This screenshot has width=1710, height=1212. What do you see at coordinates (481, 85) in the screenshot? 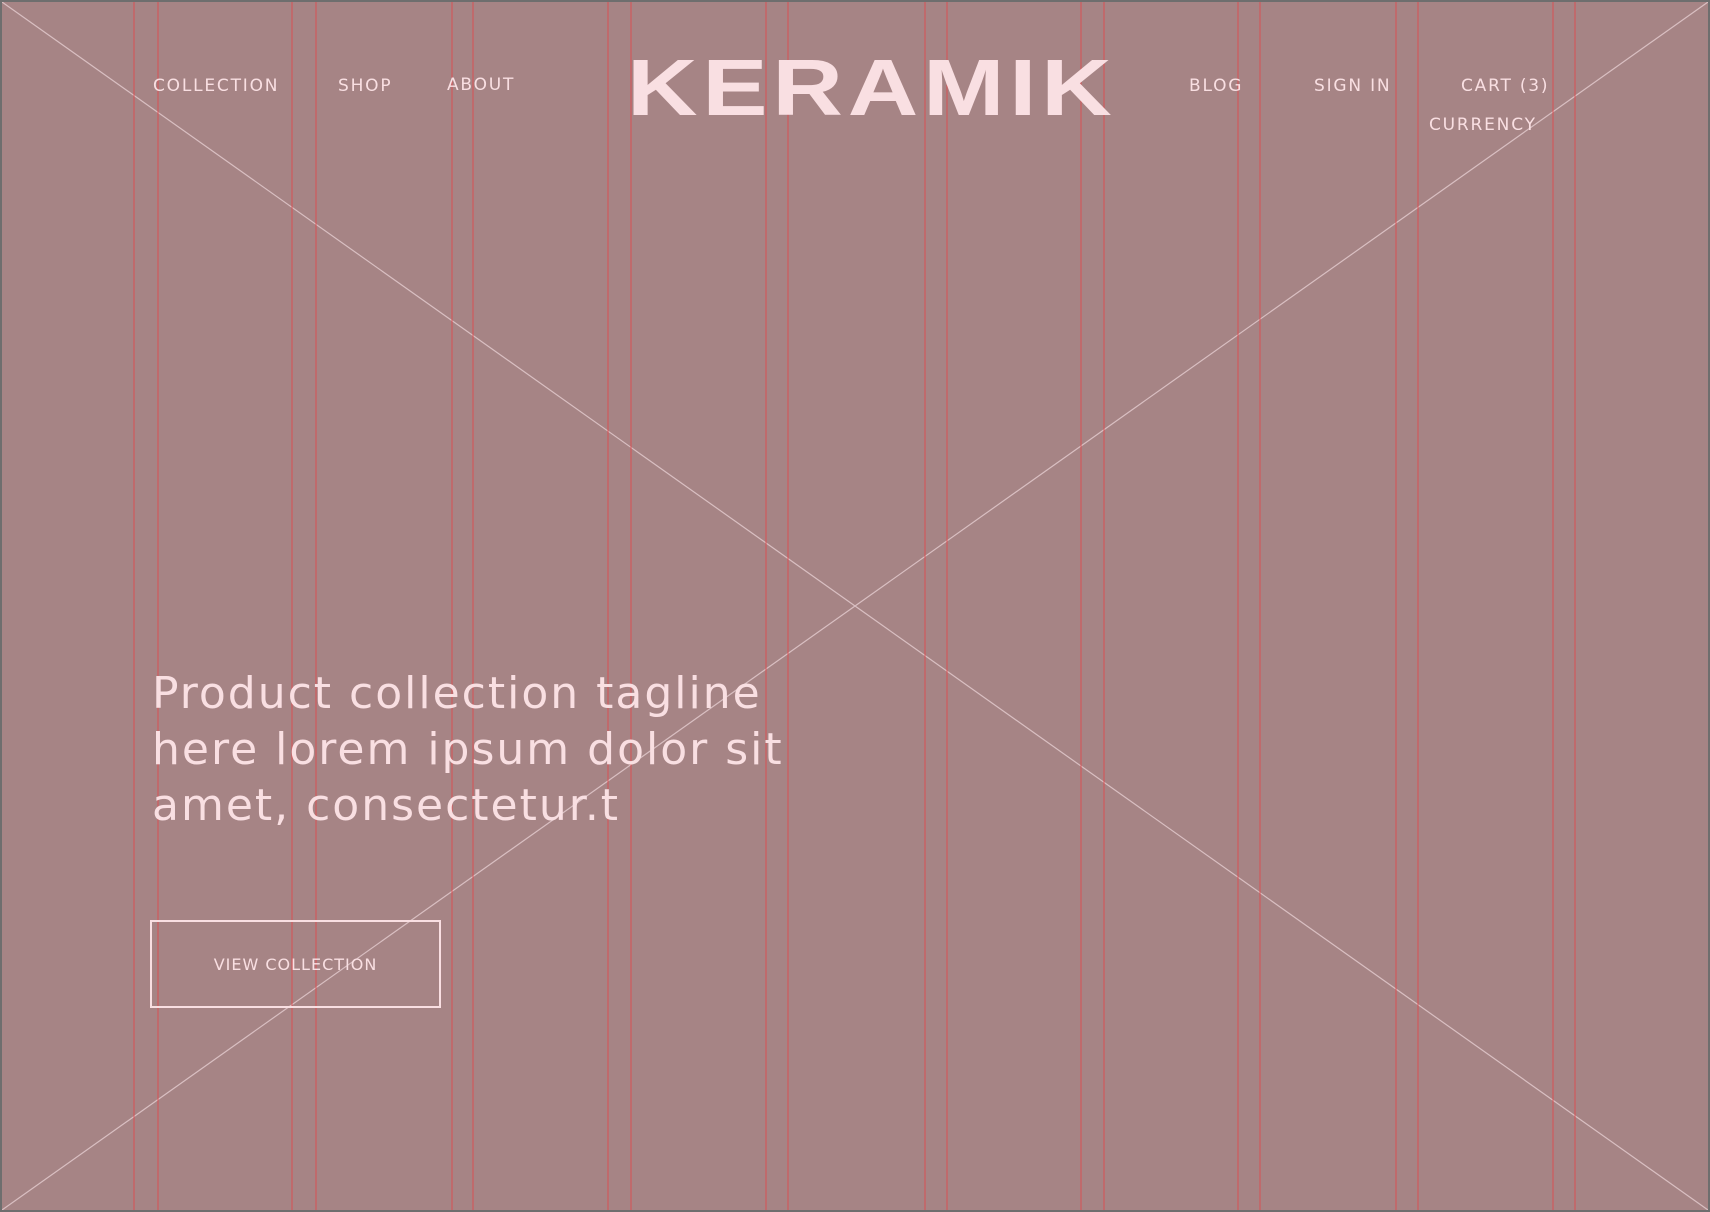
I see `nav-item-about: ABOUT` at bounding box center [481, 85].